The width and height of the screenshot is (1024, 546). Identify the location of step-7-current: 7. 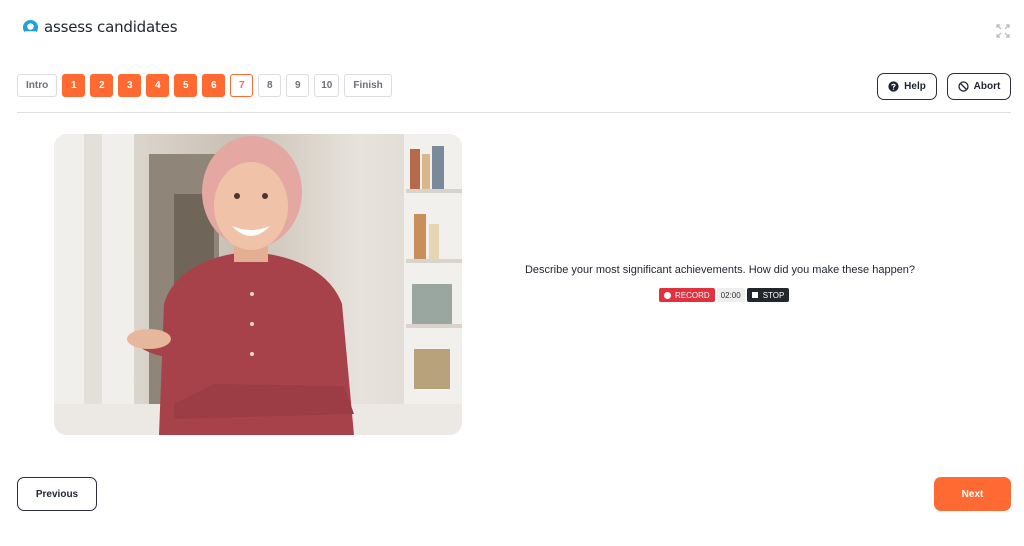
(242, 85).